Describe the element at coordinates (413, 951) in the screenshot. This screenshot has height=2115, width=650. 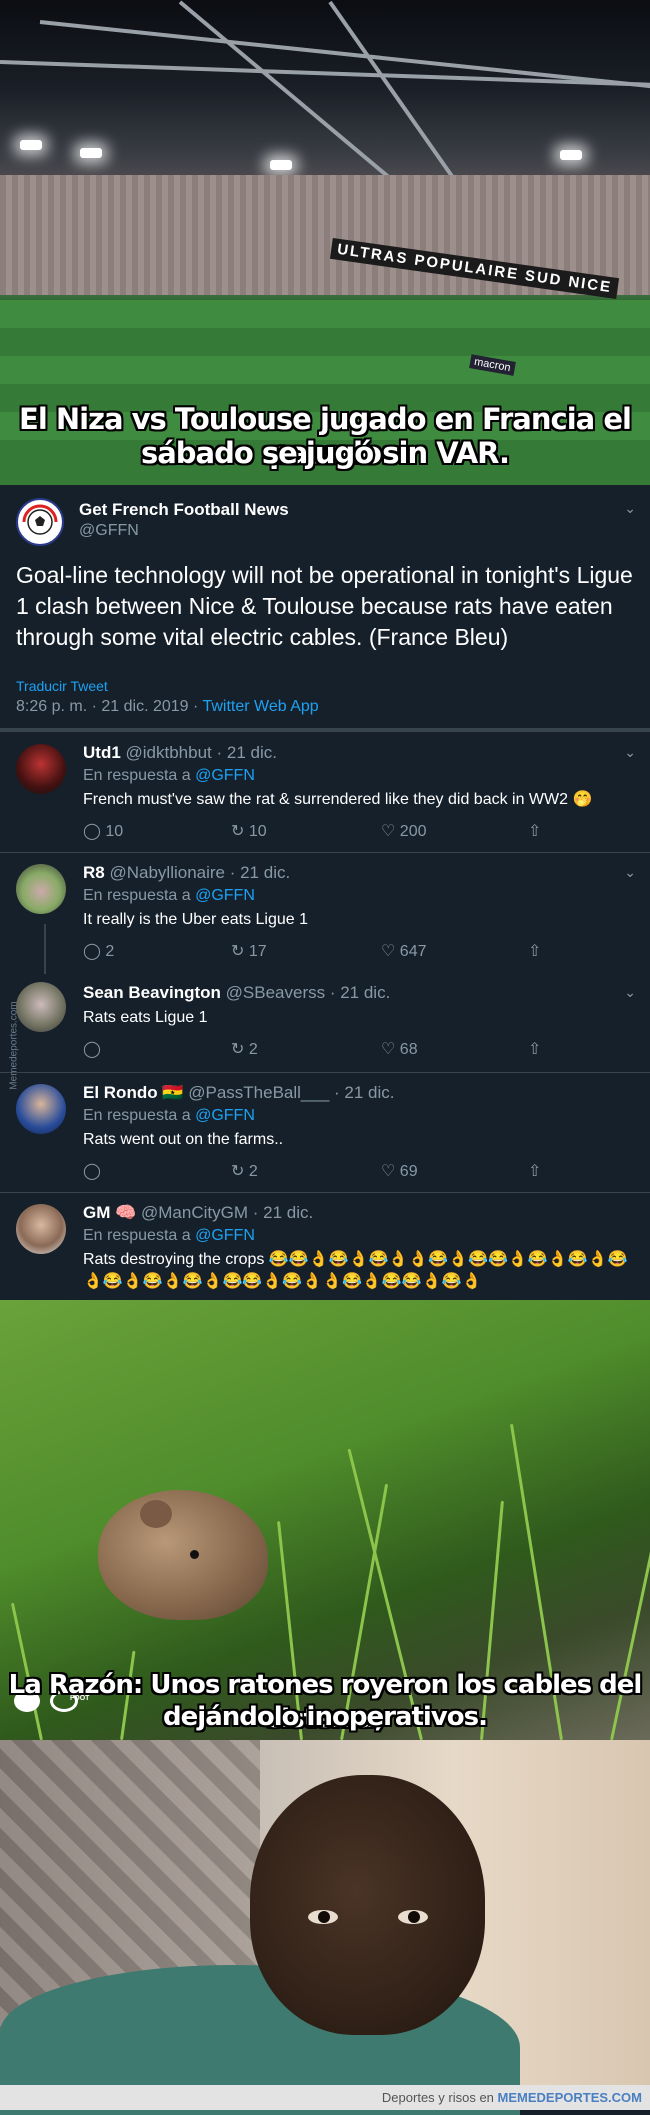
I see `like-count: 647` at that location.